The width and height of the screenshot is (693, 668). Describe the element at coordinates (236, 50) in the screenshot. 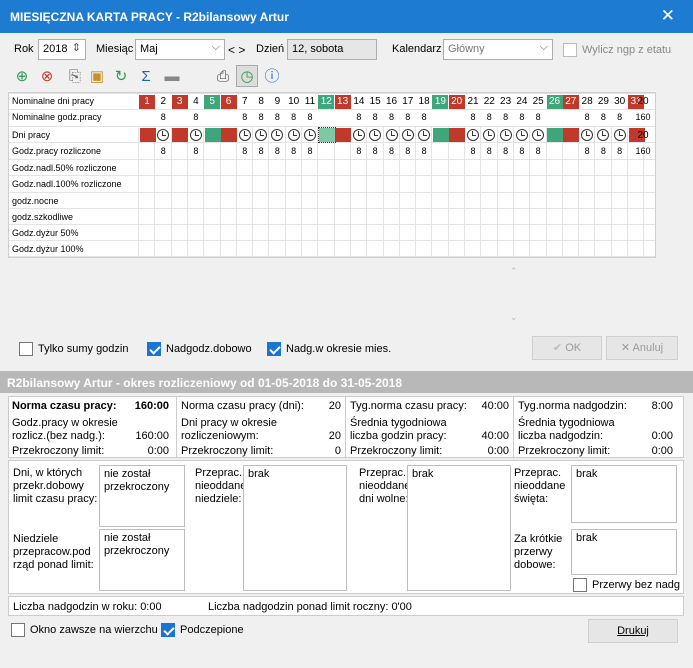

I see `month-nav: < >` at that location.